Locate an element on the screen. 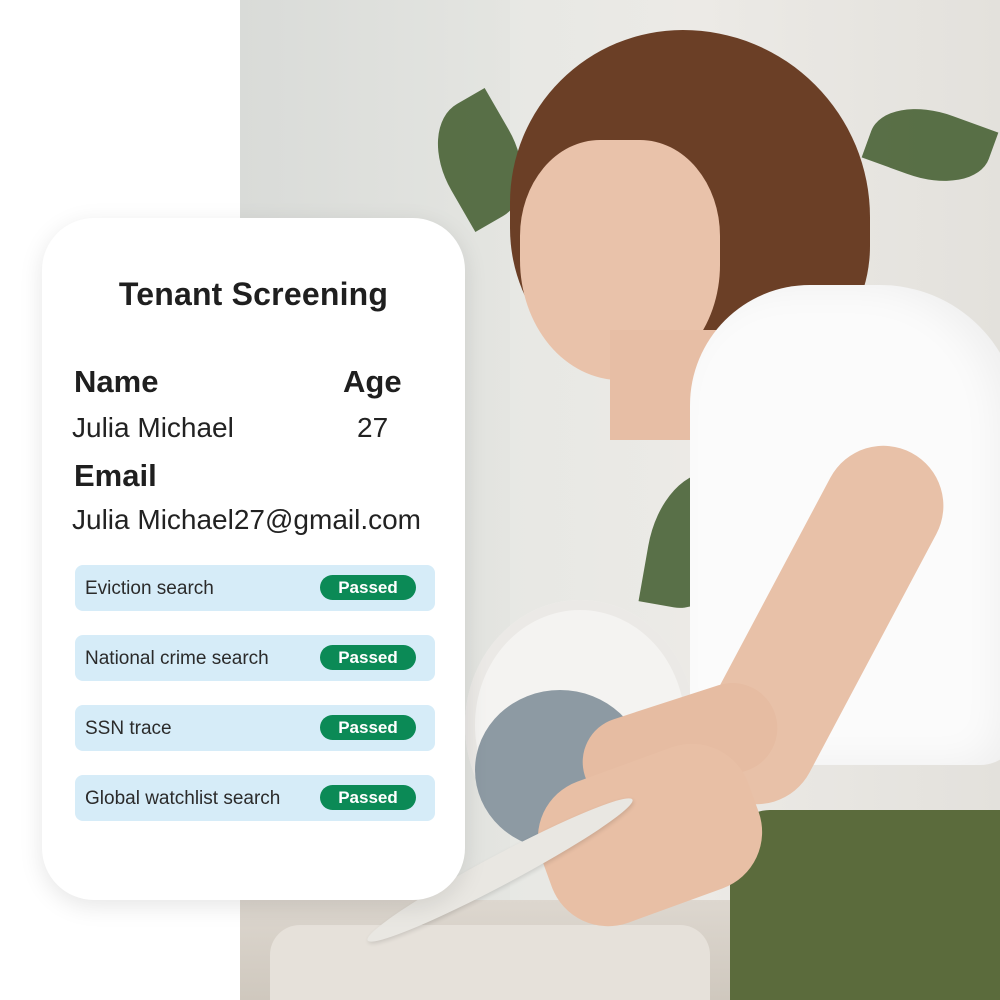 Image resolution: width=1000 pixels, height=1000 pixels. sink is located at coordinates (490, 962).